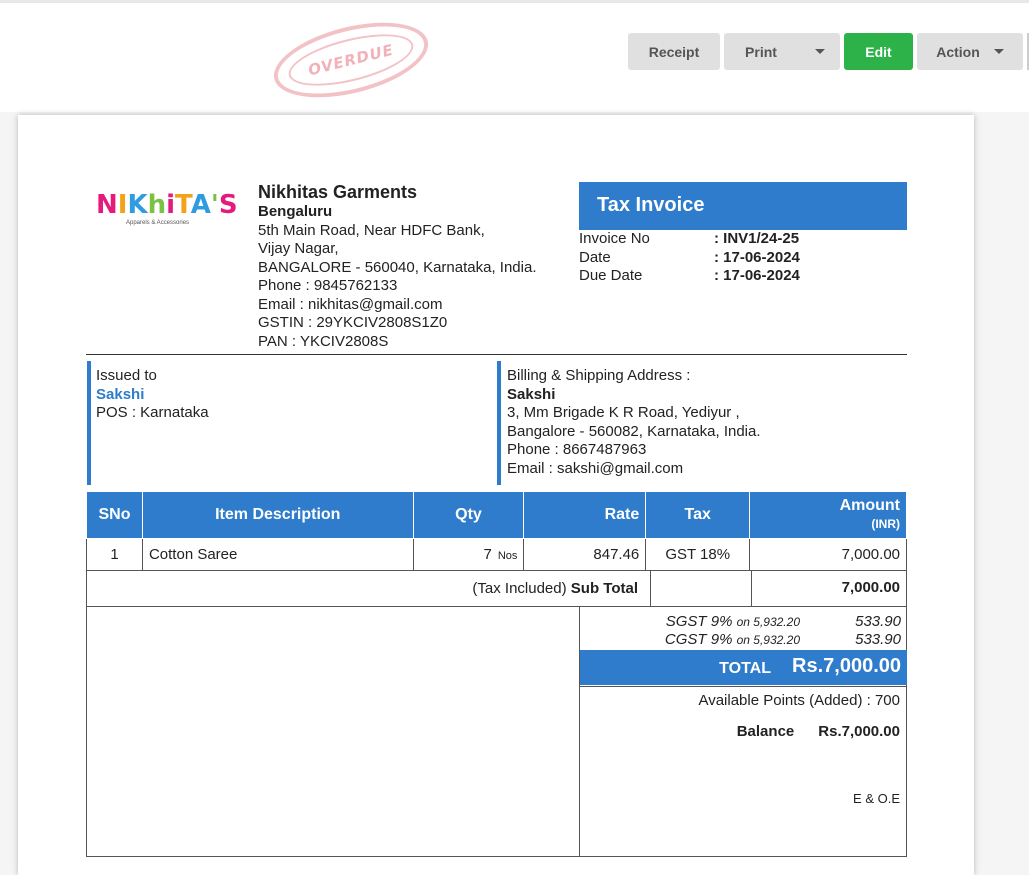 The image size is (1029, 875). I want to click on action-caret-icon, so click(998, 51).